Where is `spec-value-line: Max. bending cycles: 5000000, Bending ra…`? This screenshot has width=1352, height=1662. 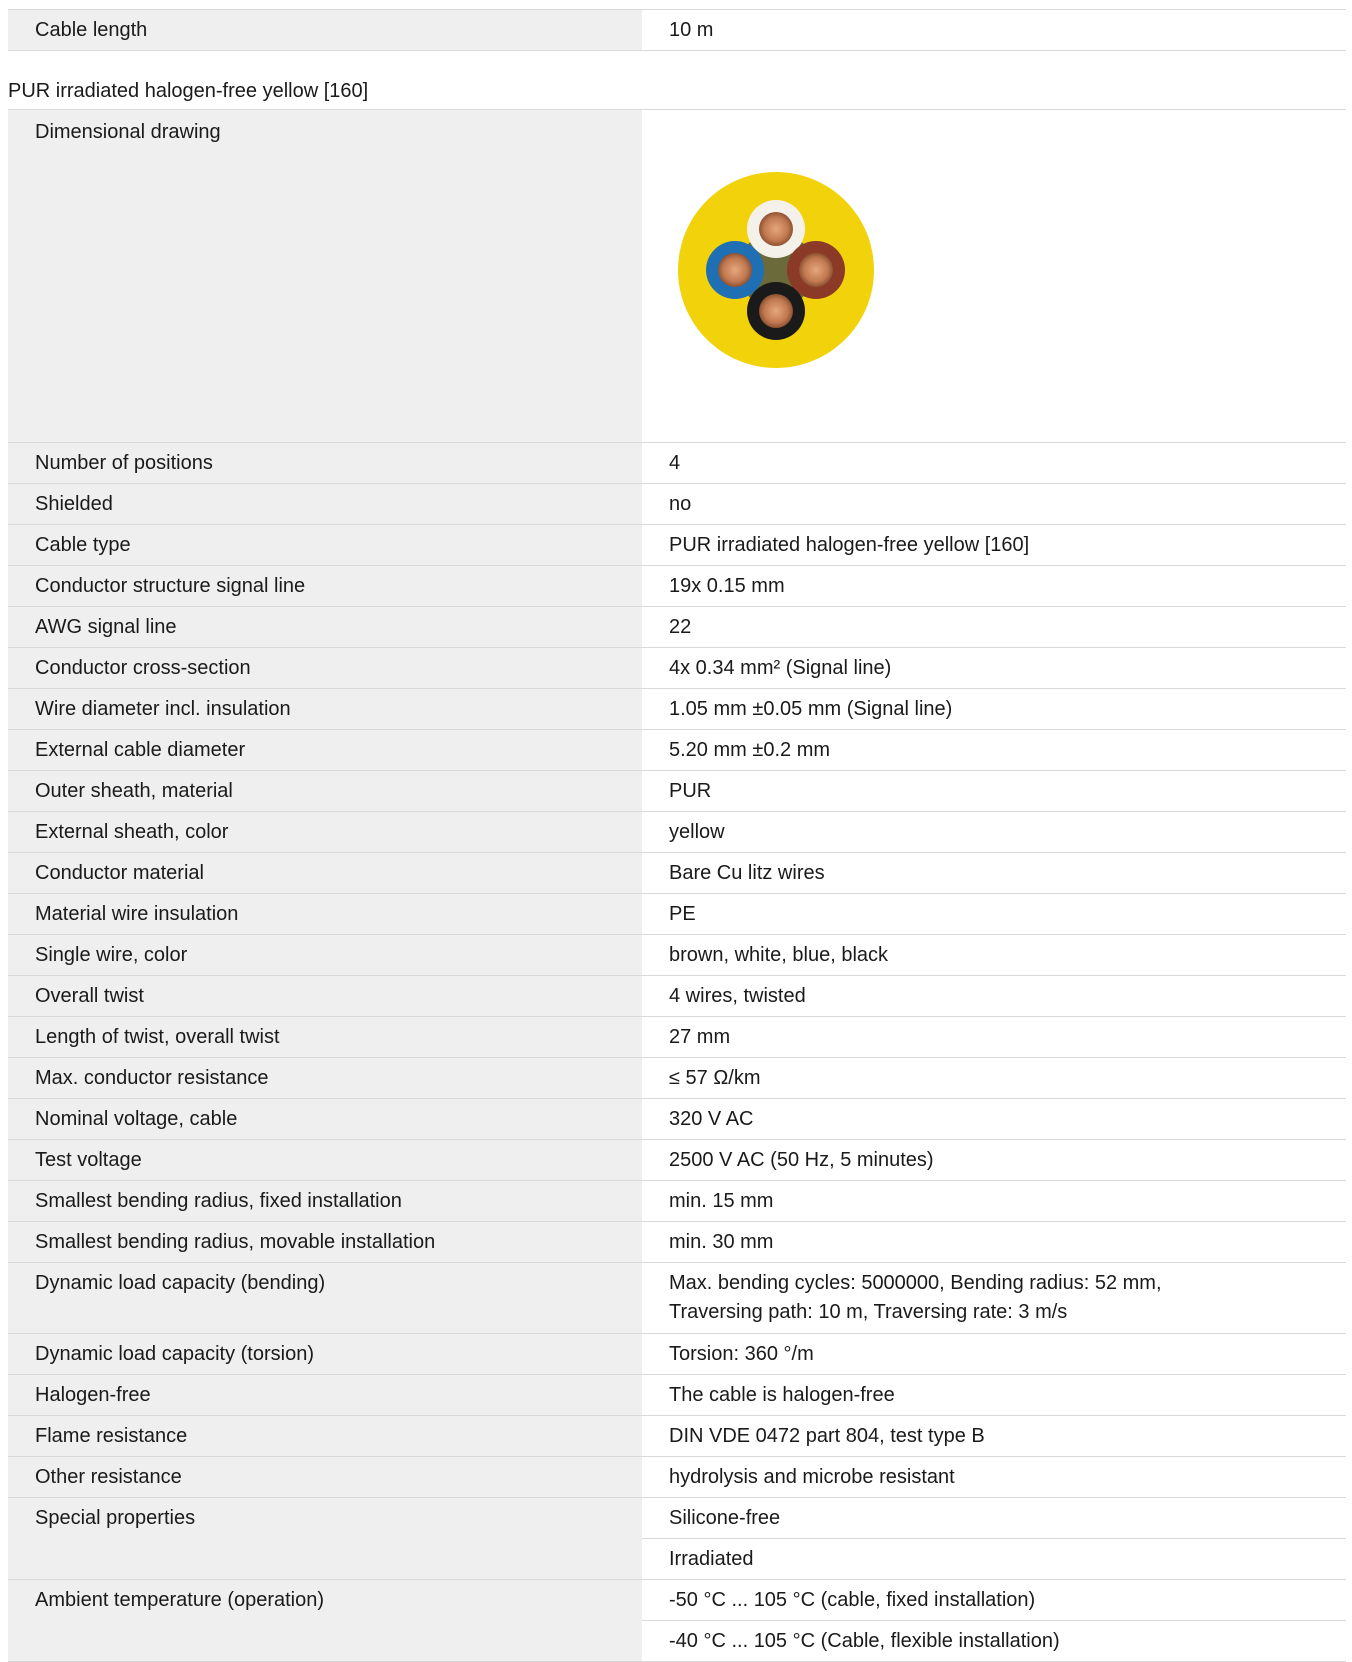 spec-value-line: Max. bending cycles: 5000000, Bending ra… is located at coordinates (915, 1283).